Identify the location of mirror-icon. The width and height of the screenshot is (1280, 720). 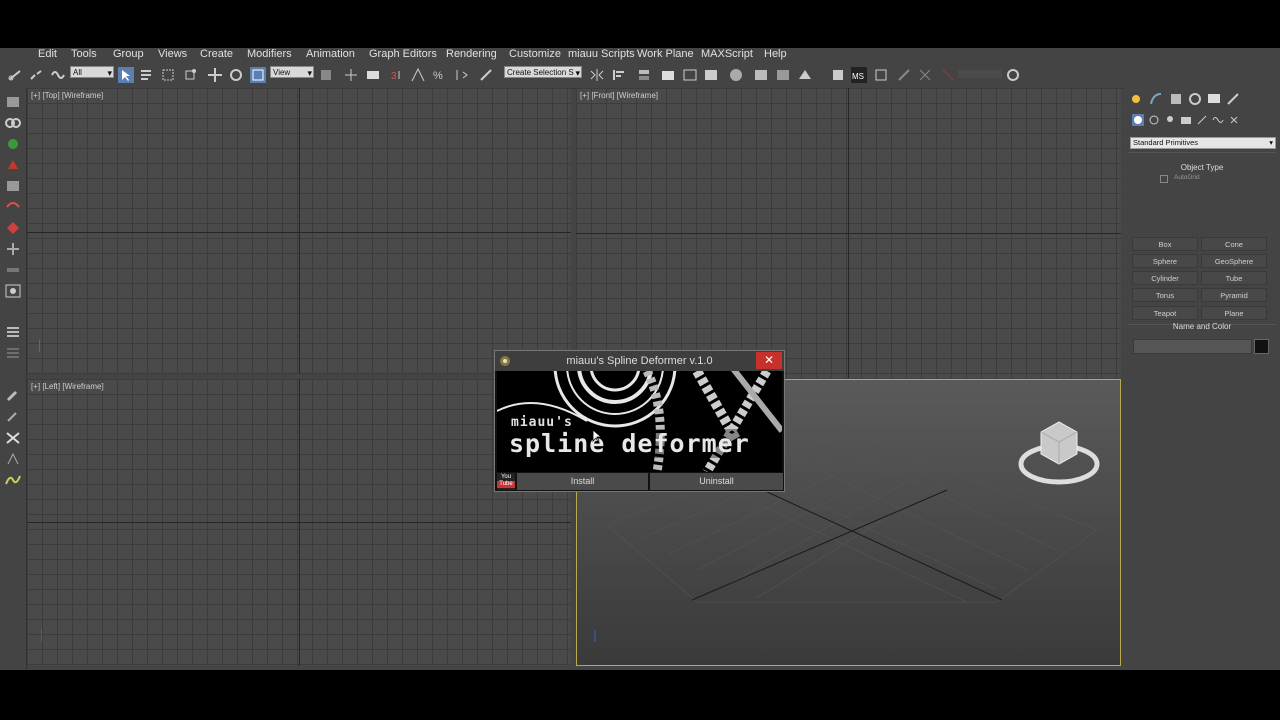
(597, 75).